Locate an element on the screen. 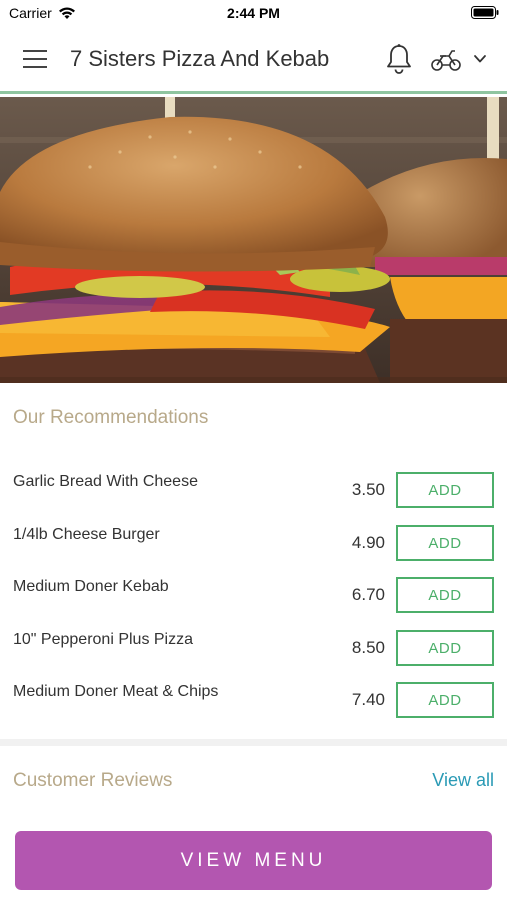 The width and height of the screenshot is (507, 900). view-all-link: View all is located at coordinates (463, 780).